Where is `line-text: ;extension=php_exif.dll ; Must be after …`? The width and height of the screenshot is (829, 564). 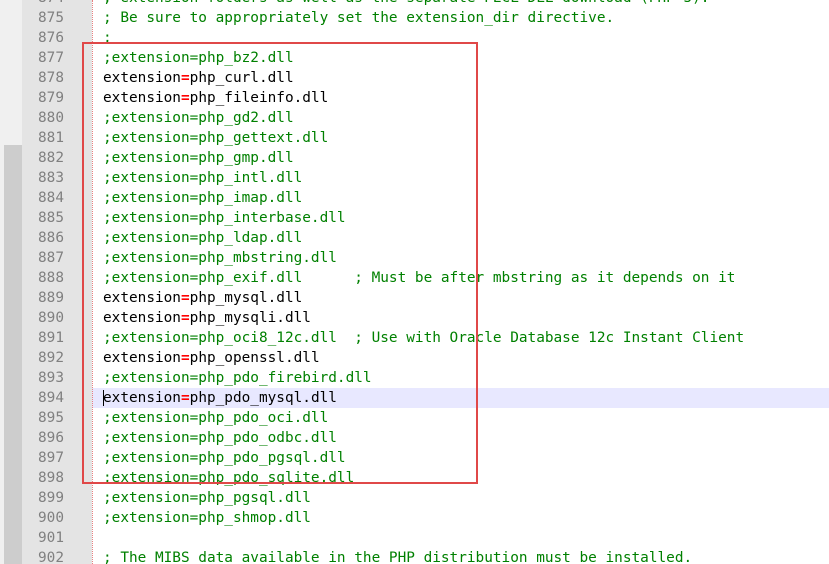
line-text: ;extension=php_exif.dll ; Must be after … is located at coordinates (419, 278).